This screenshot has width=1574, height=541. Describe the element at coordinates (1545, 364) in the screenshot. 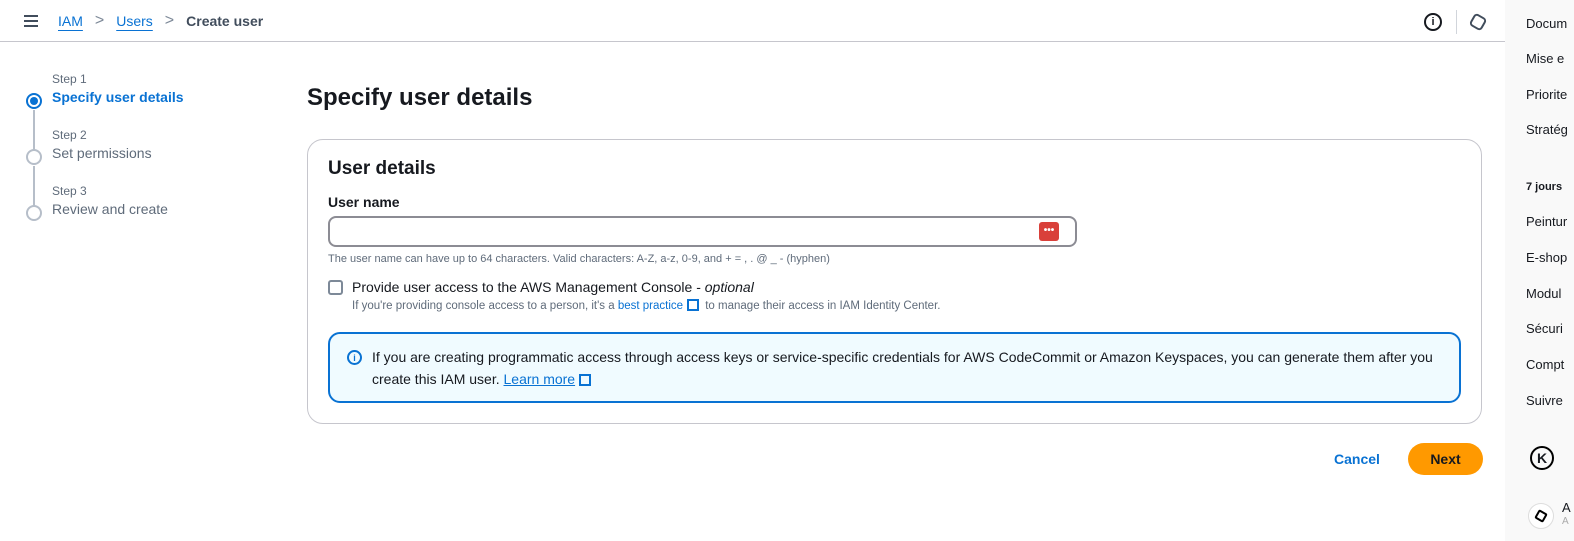

I see `side-item: Compt` at that location.